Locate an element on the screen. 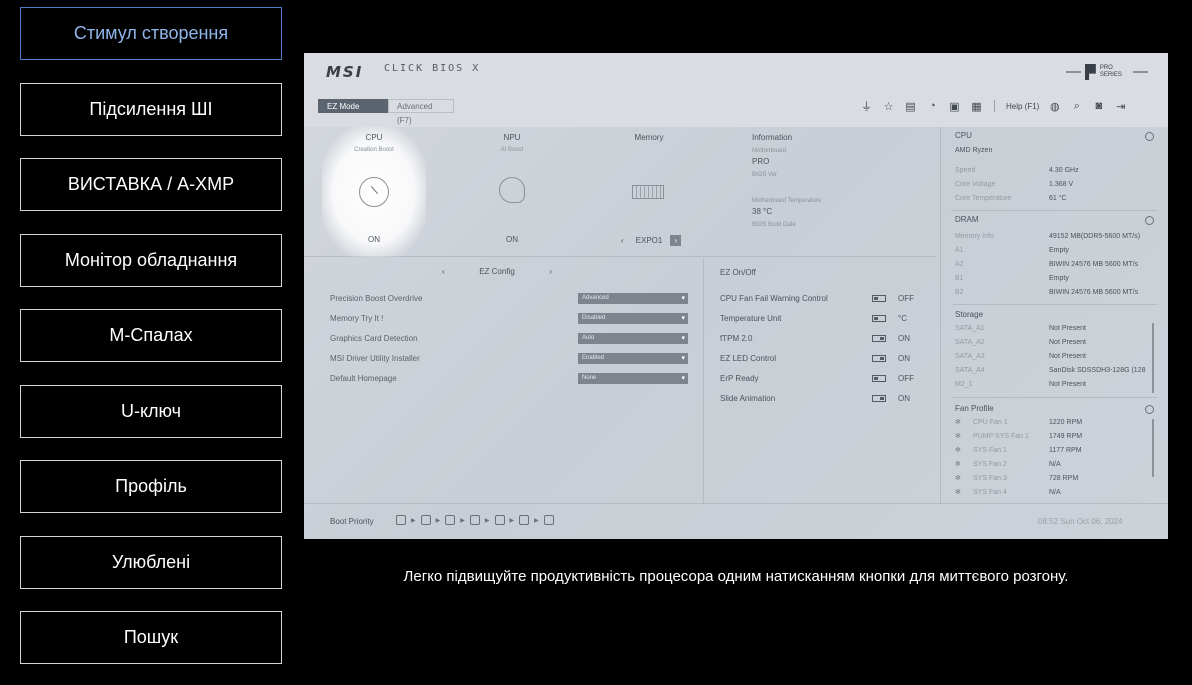 Image resolution: width=1192 pixels, height=685 pixels. info-row: A1 Empty is located at coordinates (1055, 252).